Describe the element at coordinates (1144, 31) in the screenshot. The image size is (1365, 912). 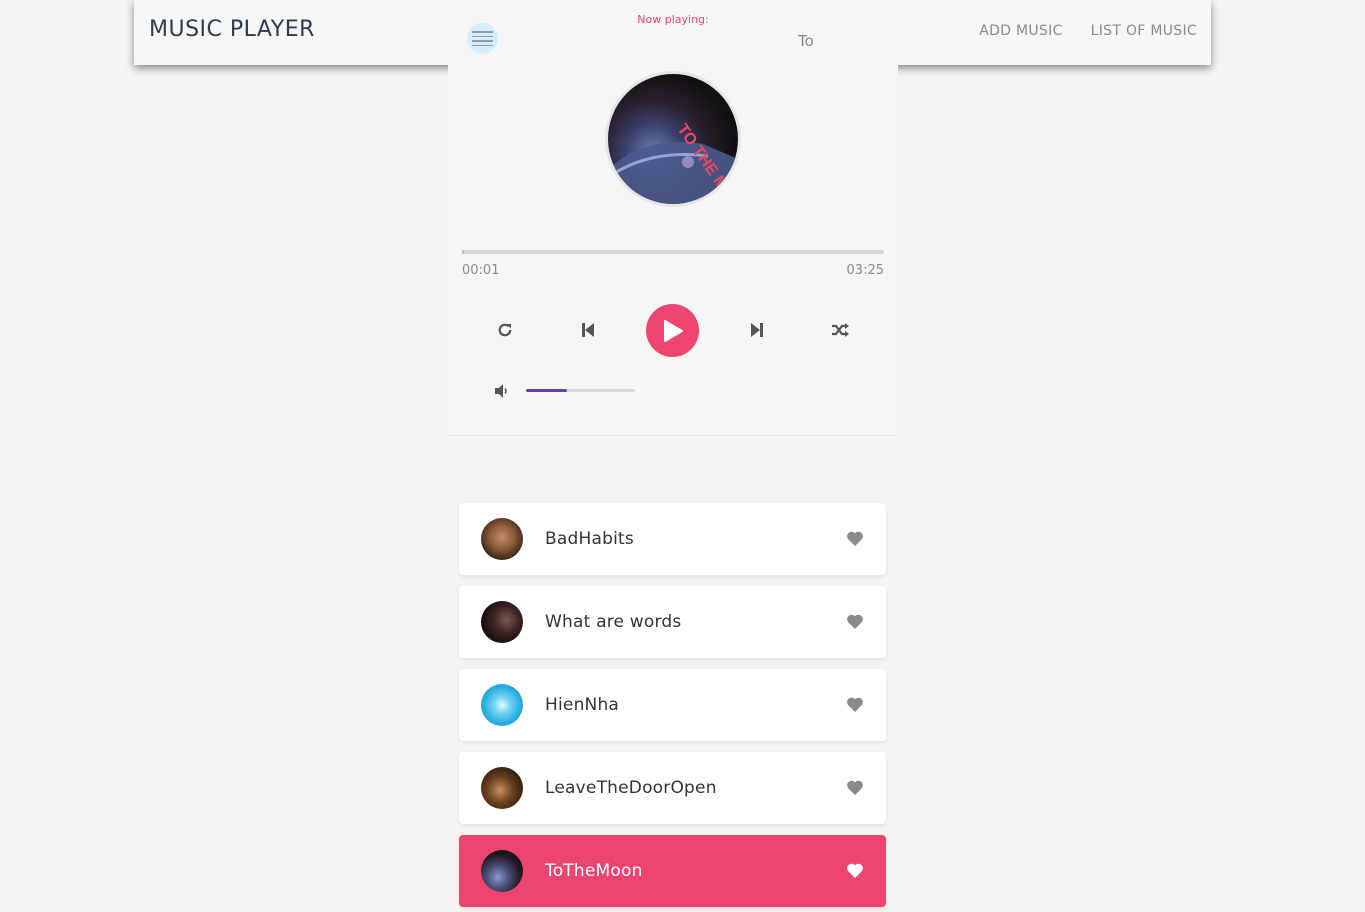
I see `nav-list-of-music-link: LIST OF MUSIC` at that location.